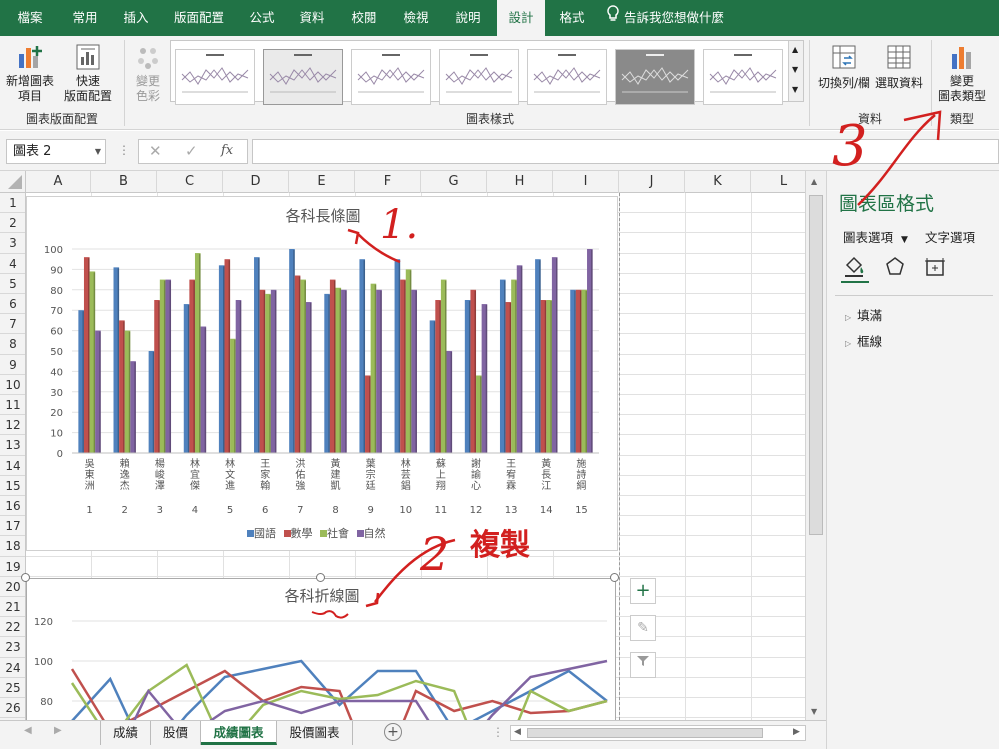 Image resolution: width=999 pixels, height=749 pixels. Describe the element at coordinates (148, 74) in the screenshot. I see `change-colors-button: 變更 色彩` at that location.